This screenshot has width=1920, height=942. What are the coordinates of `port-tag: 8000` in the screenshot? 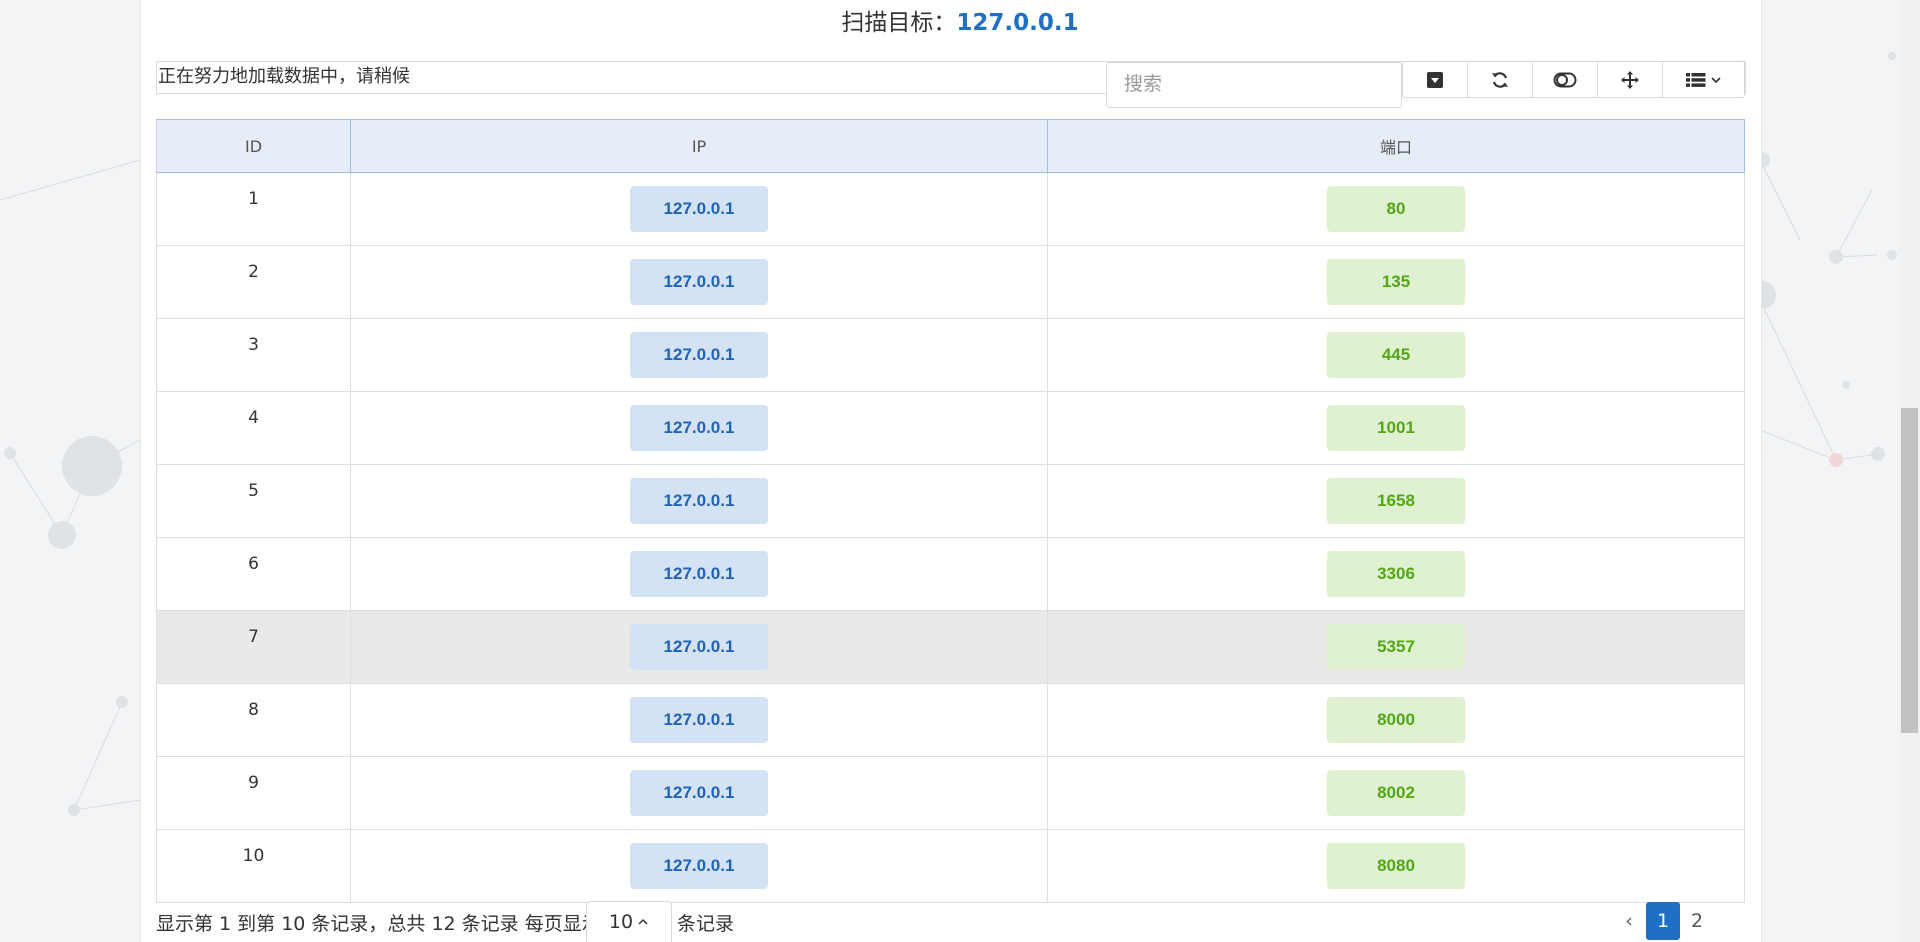 It's located at (1396, 720).